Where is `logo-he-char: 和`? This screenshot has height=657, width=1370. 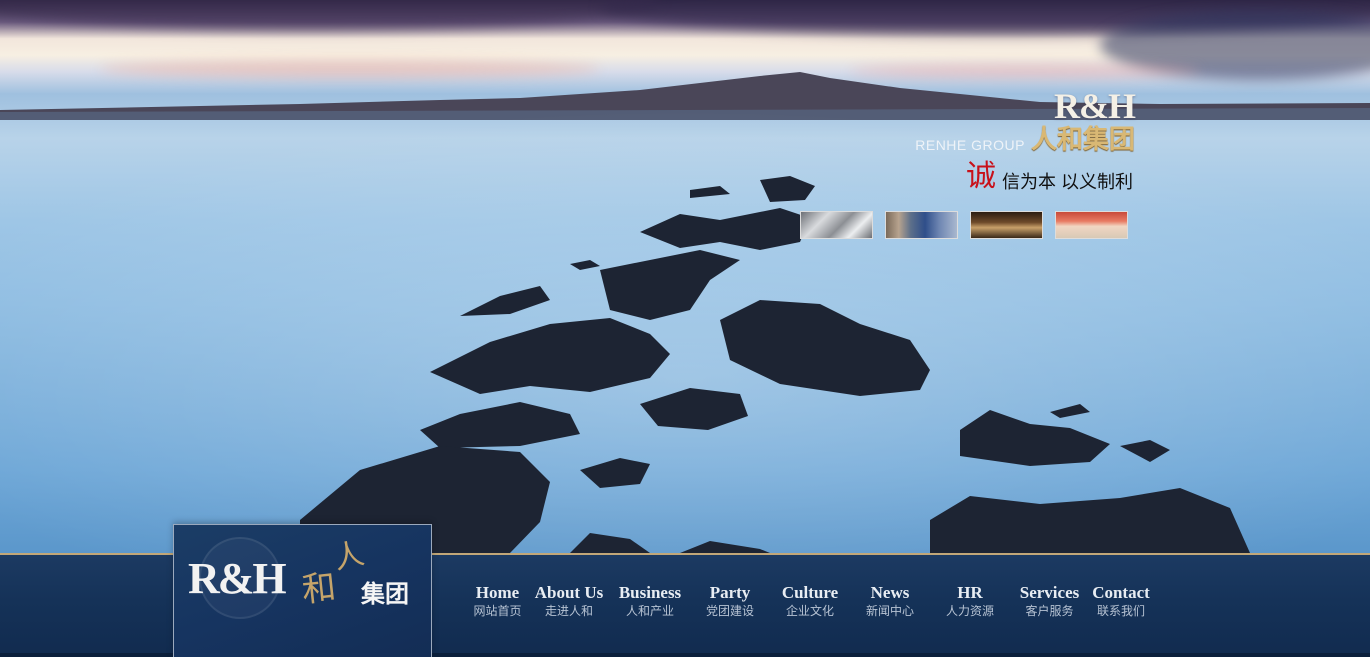
logo-he-char: 和 is located at coordinates (319, 589).